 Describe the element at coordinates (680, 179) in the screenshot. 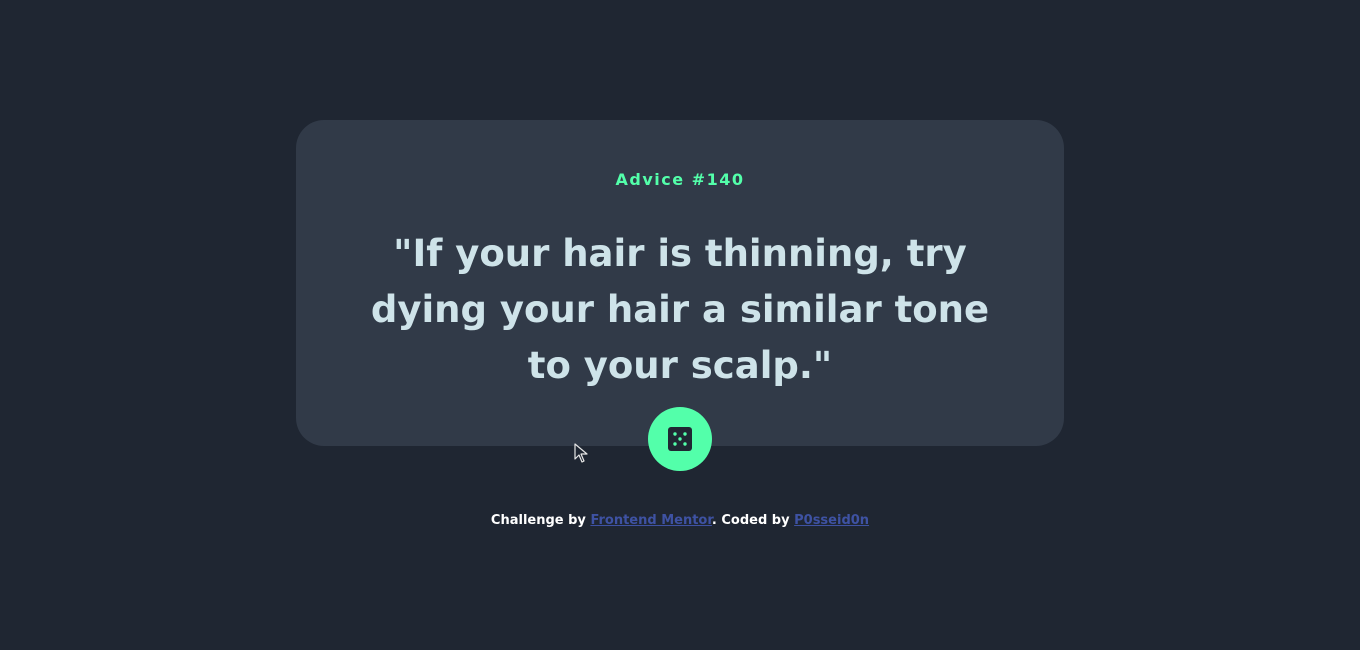

I see `advice-id: Advice #140` at that location.